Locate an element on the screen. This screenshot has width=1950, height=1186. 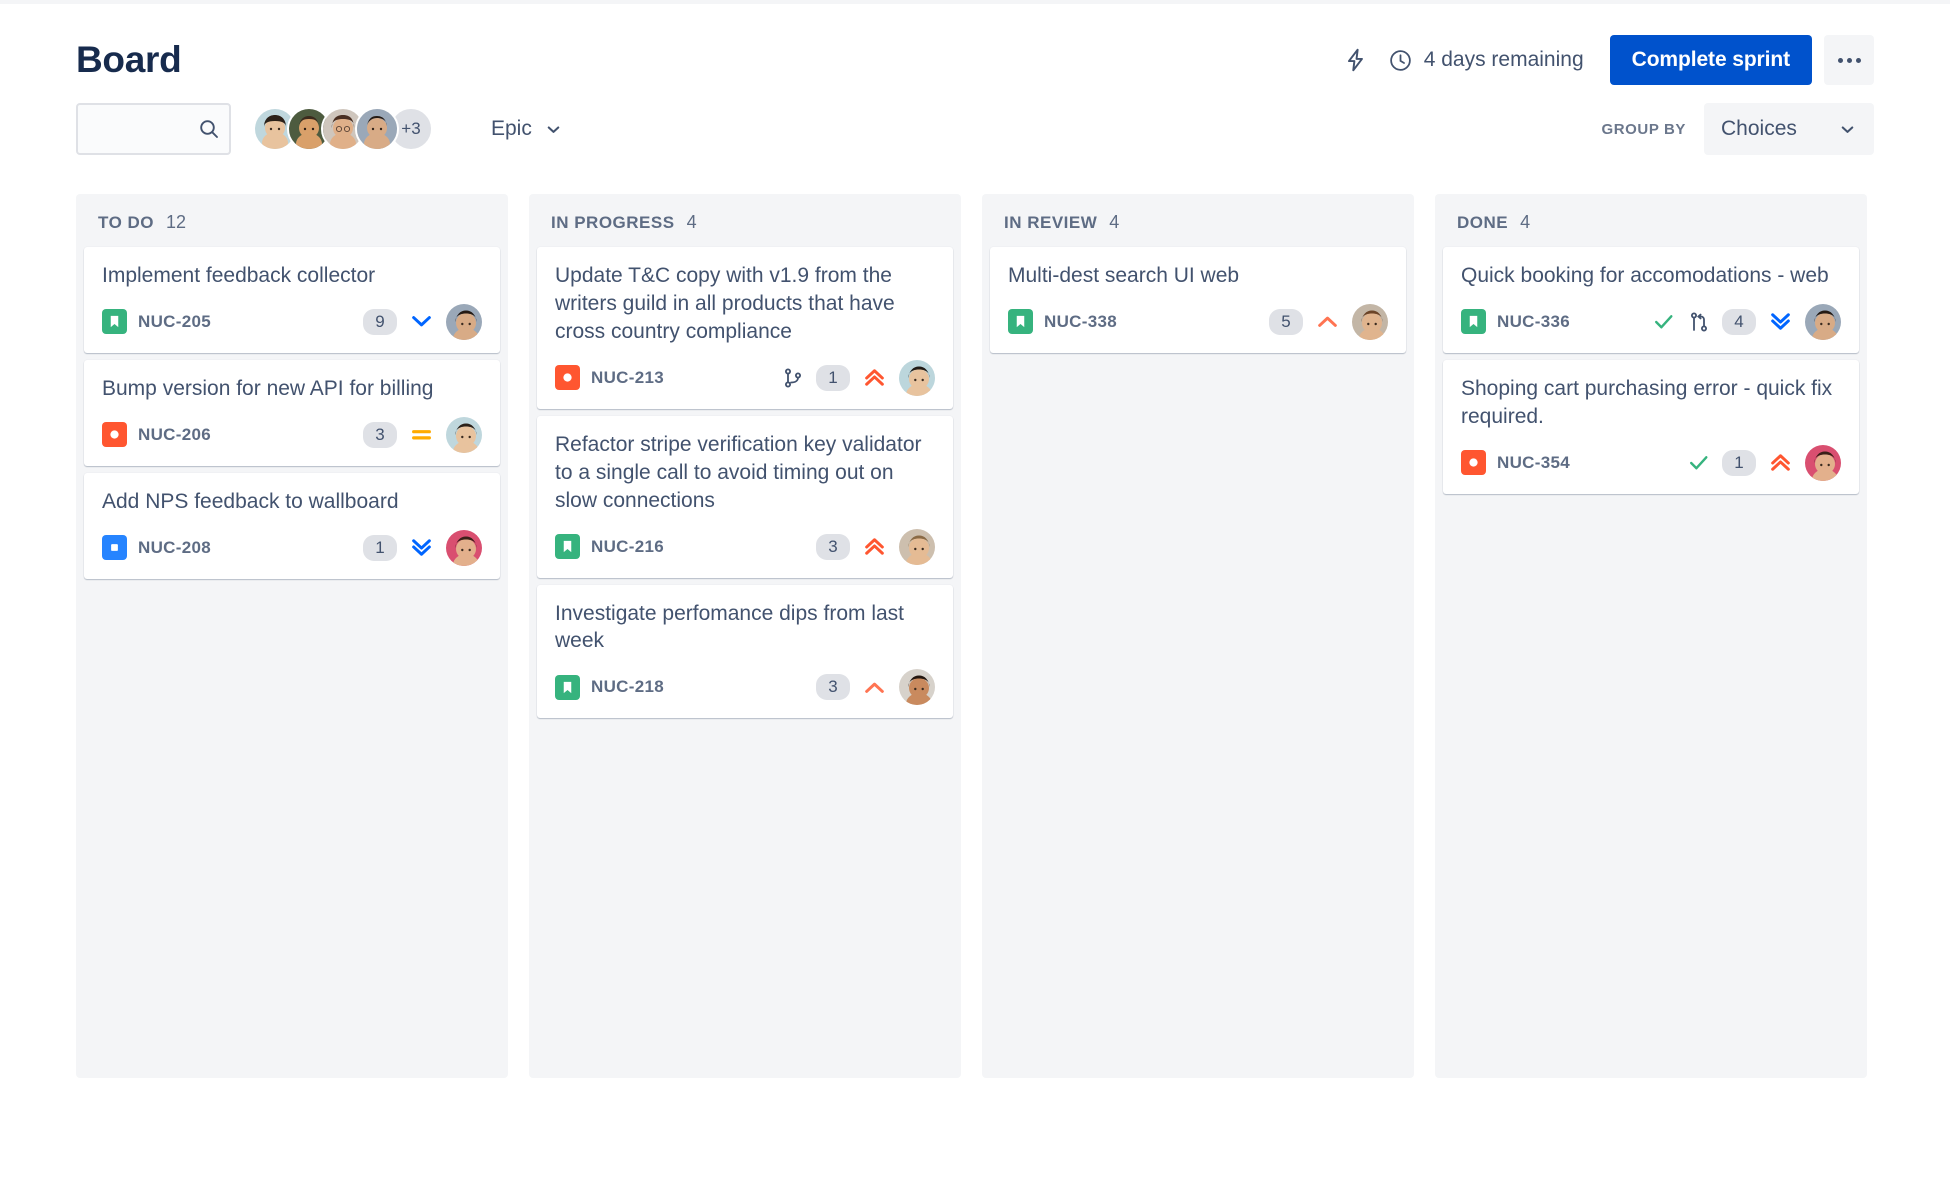
issue-card: Implement feedback collector NUC-205 9 is located at coordinates (292, 300).